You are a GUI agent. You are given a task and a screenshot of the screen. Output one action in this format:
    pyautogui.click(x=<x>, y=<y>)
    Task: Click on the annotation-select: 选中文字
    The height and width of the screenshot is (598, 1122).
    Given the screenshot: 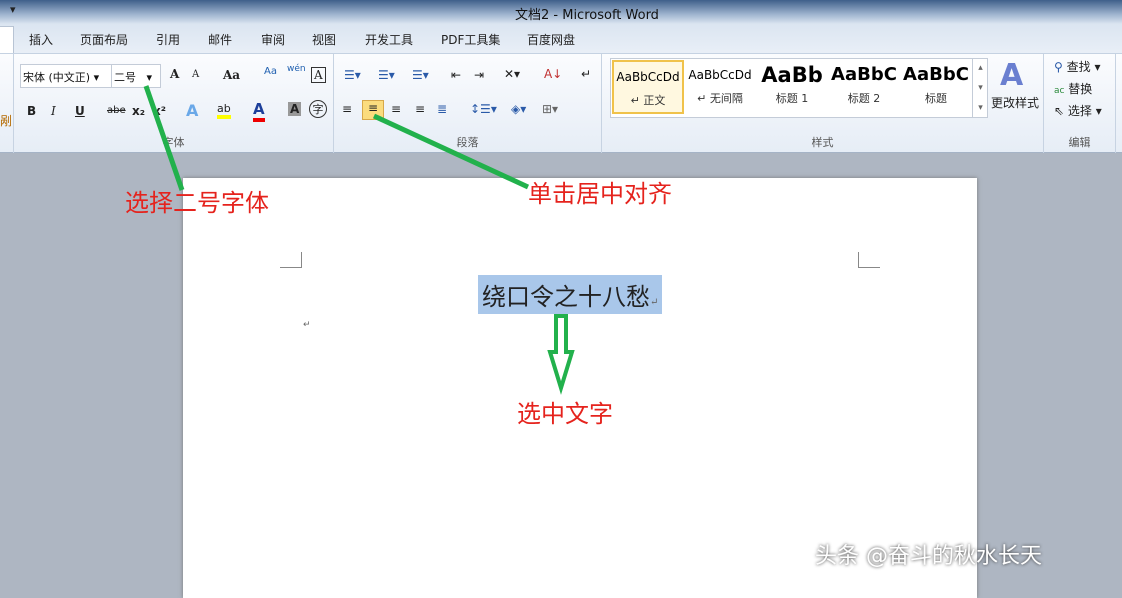 What is the action you would take?
    pyautogui.click(x=565, y=414)
    